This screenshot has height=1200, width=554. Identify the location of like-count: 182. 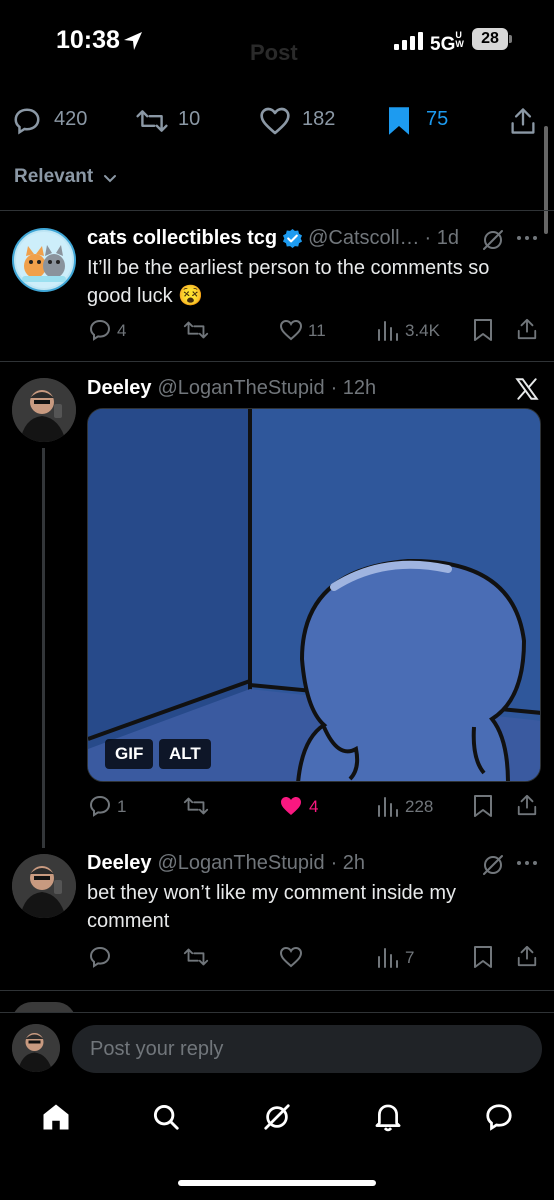
(319, 119).